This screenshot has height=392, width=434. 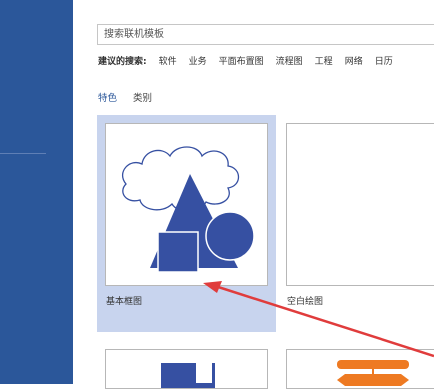 I want to click on annotation-arrow, so click(x=318, y=319).